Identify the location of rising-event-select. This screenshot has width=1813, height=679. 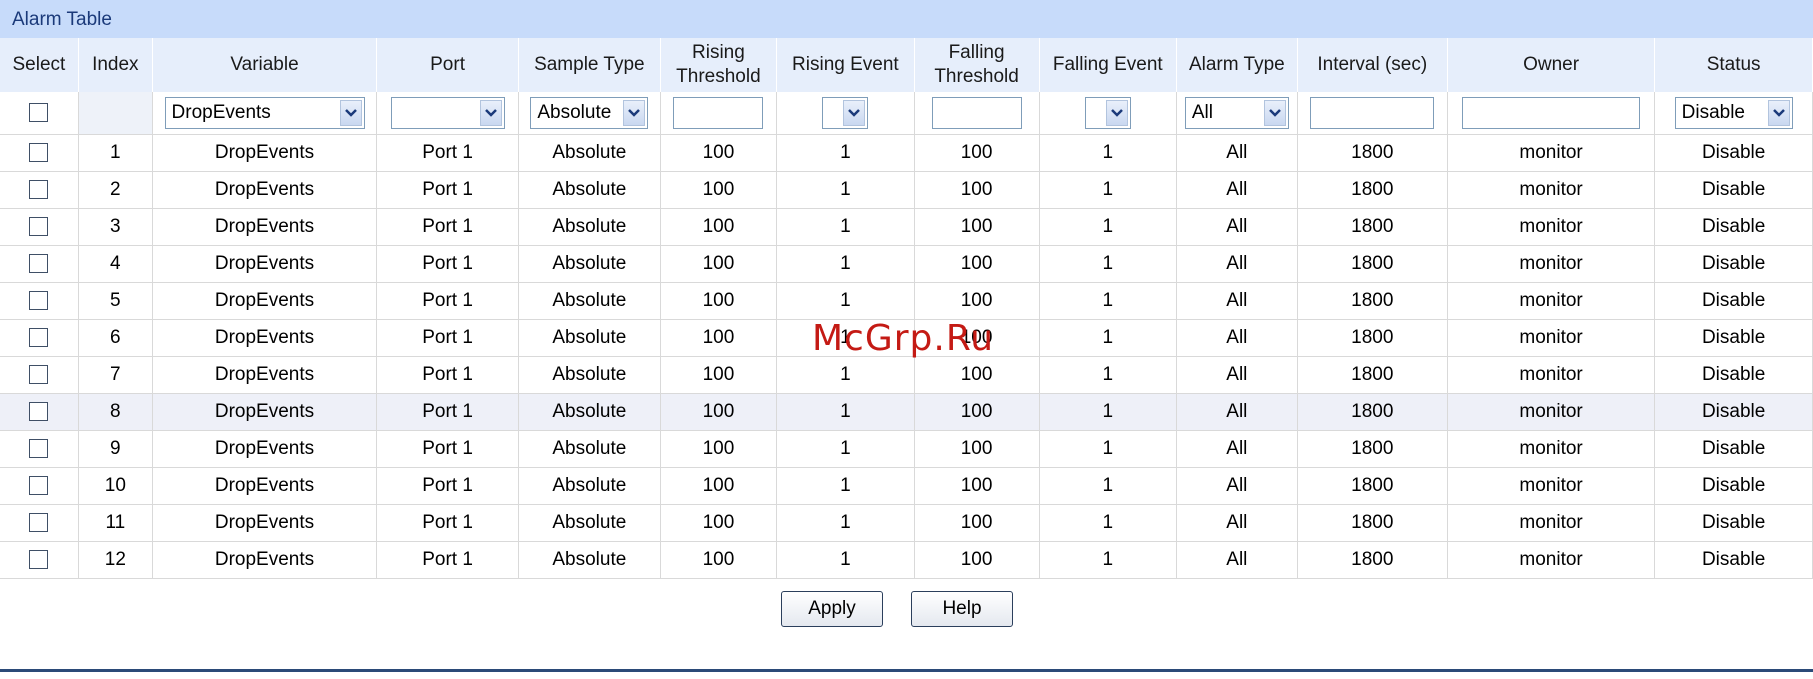
(845, 113).